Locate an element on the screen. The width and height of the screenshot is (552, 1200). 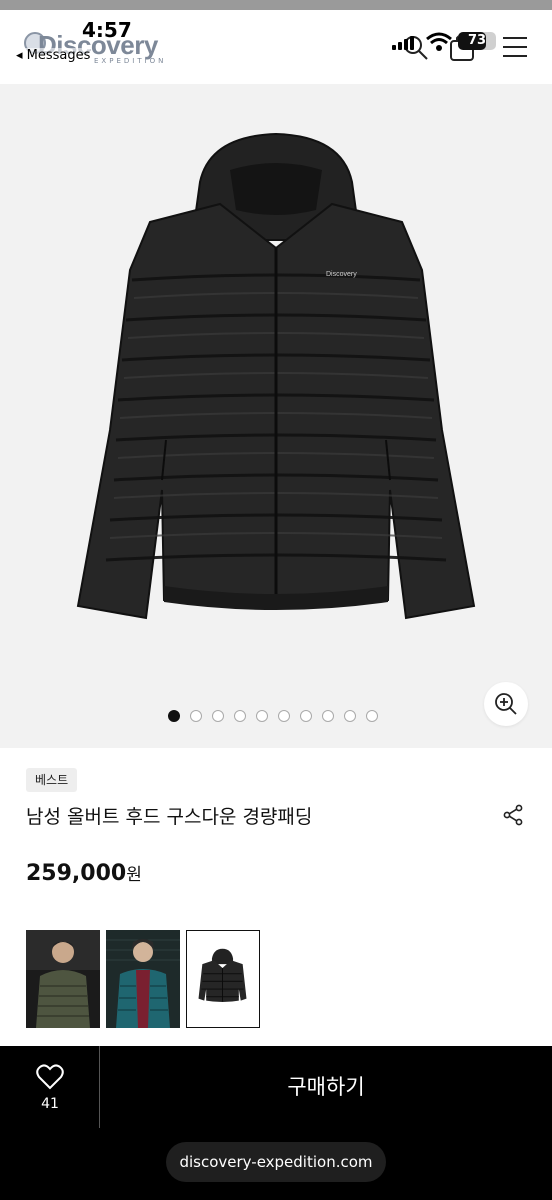
bottom-action-bar: 41 구매하기 discovery-expedition.com is located at coordinates (276, 1123).